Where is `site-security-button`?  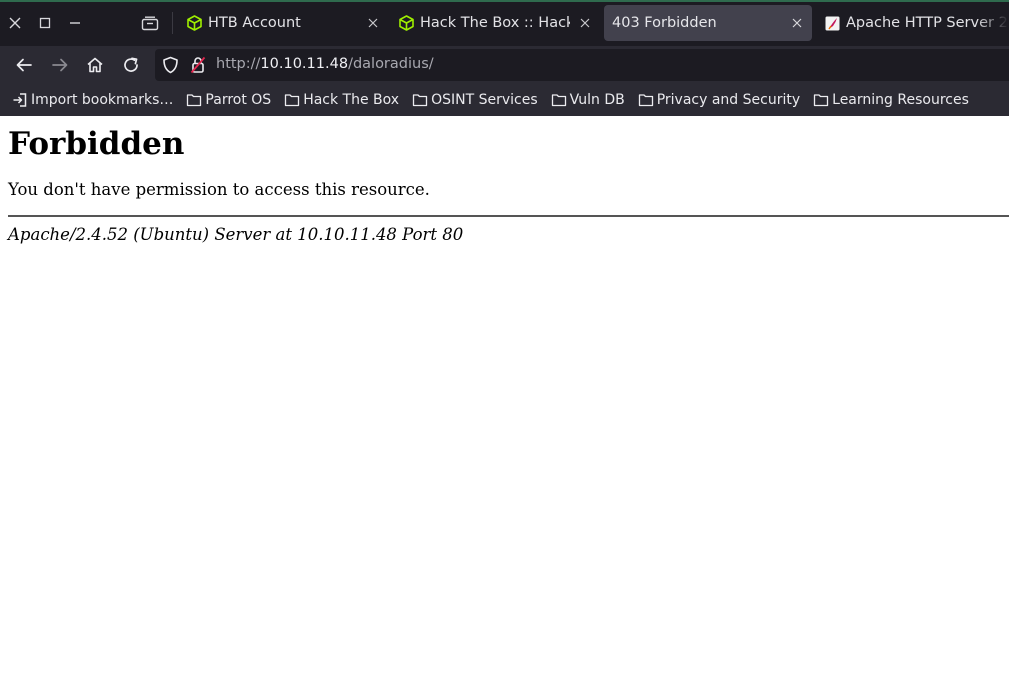
site-security-button is located at coordinates (198, 67).